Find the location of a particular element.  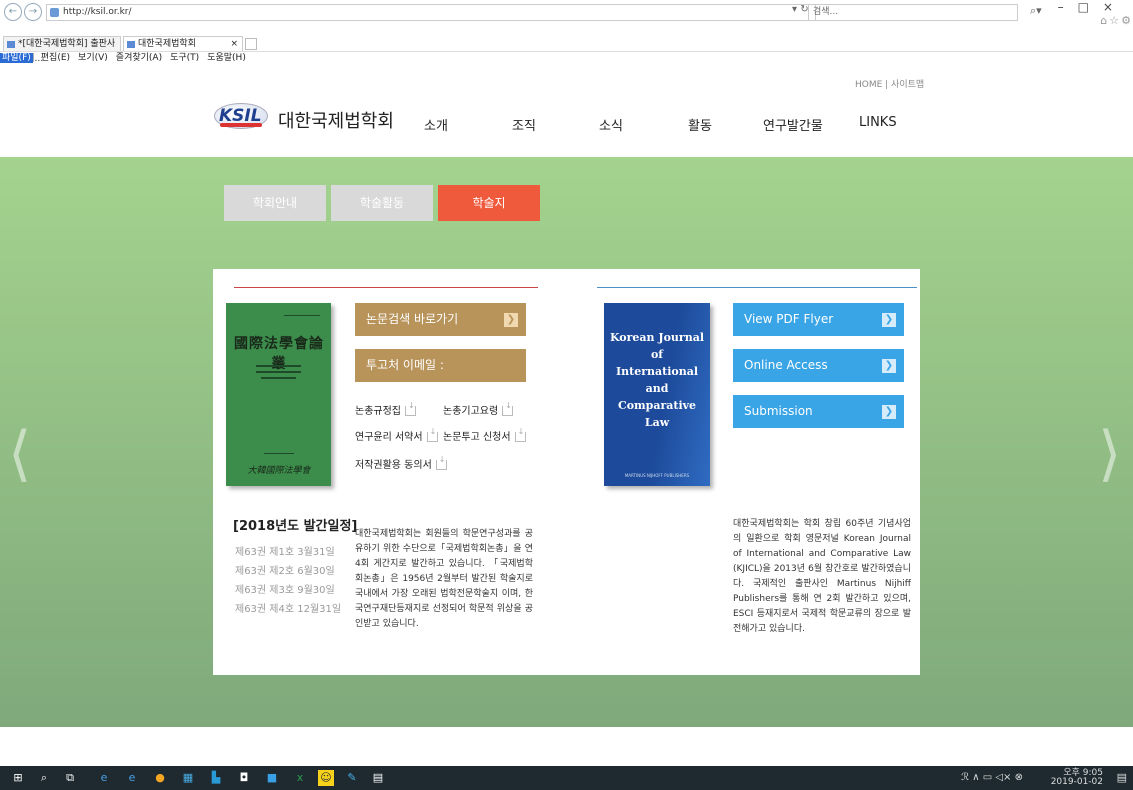

clock: 오후 9:05 2019-01-02 is located at coordinates (1077, 778).